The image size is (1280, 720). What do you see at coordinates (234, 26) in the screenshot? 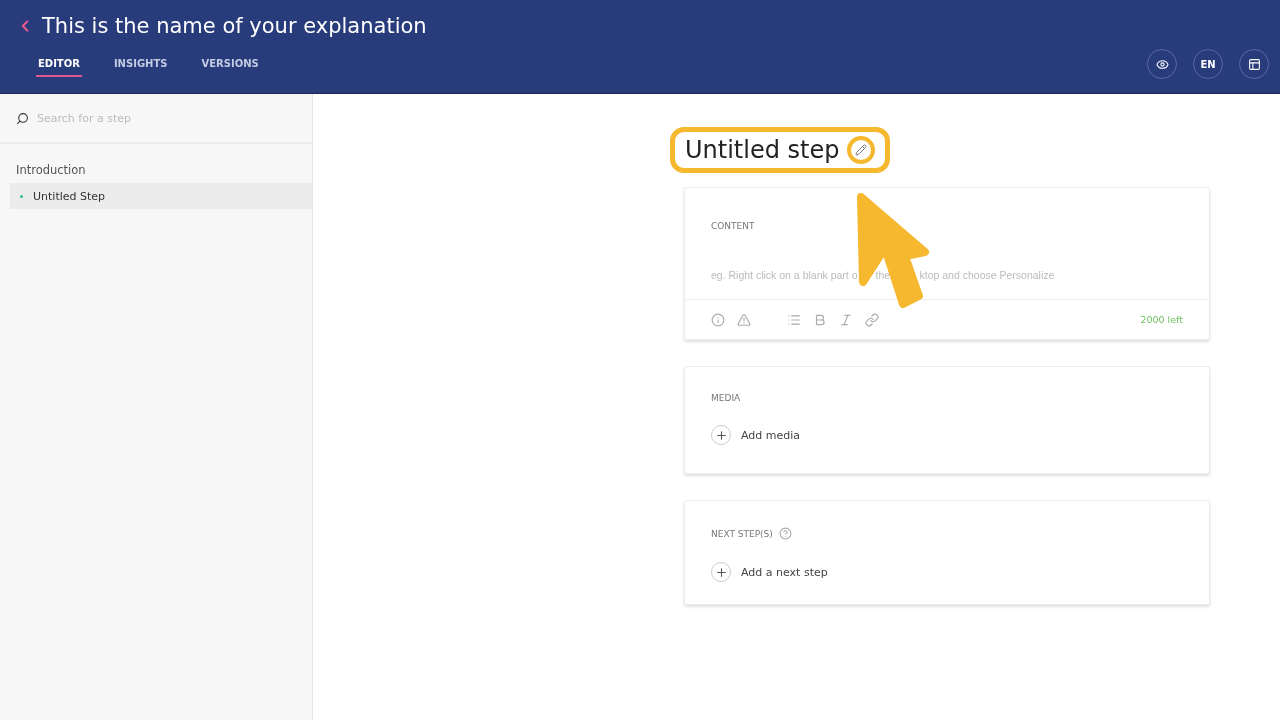
I see `explanation-title: This is the name of your explanation` at bounding box center [234, 26].